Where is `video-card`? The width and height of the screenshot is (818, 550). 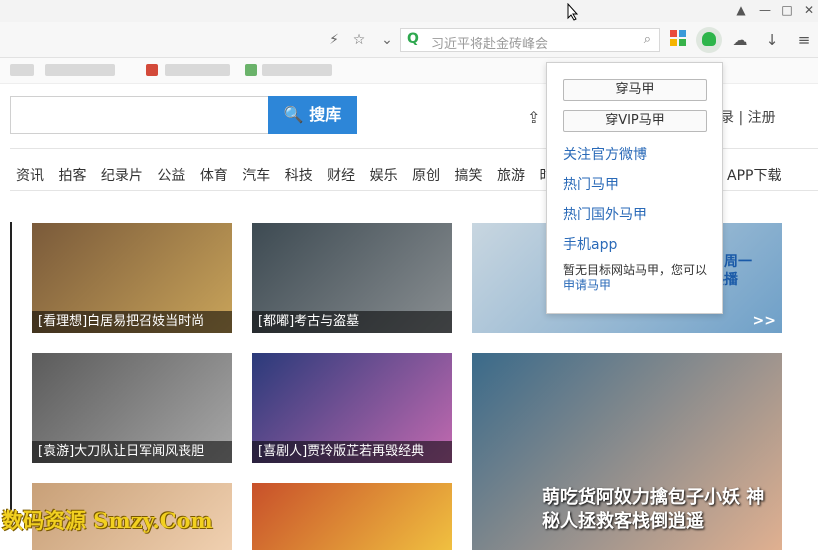 video-card is located at coordinates (352, 516).